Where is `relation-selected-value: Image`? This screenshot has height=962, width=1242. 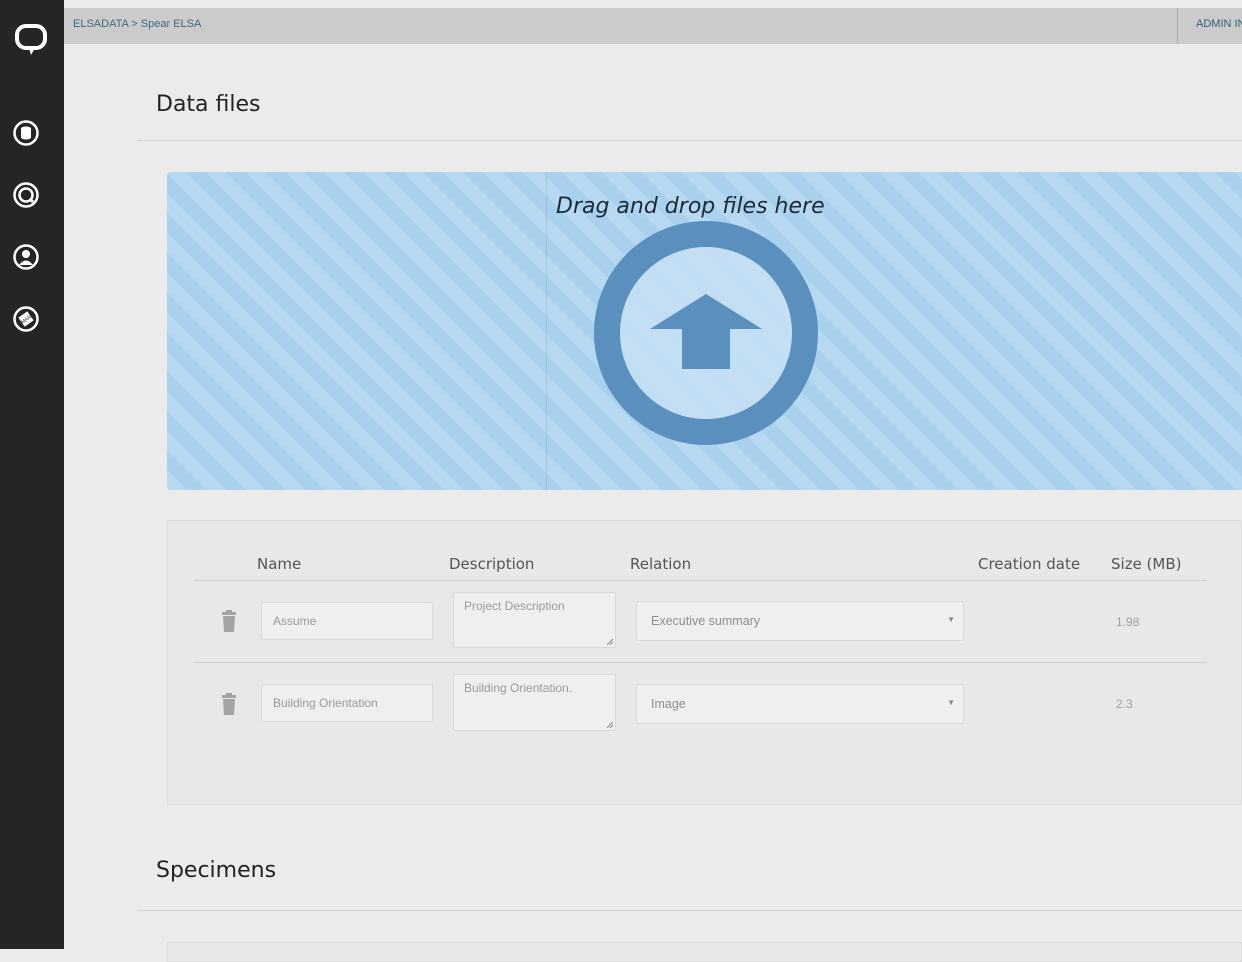 relation-selected-value: Image is located at coordinates (668, 704).